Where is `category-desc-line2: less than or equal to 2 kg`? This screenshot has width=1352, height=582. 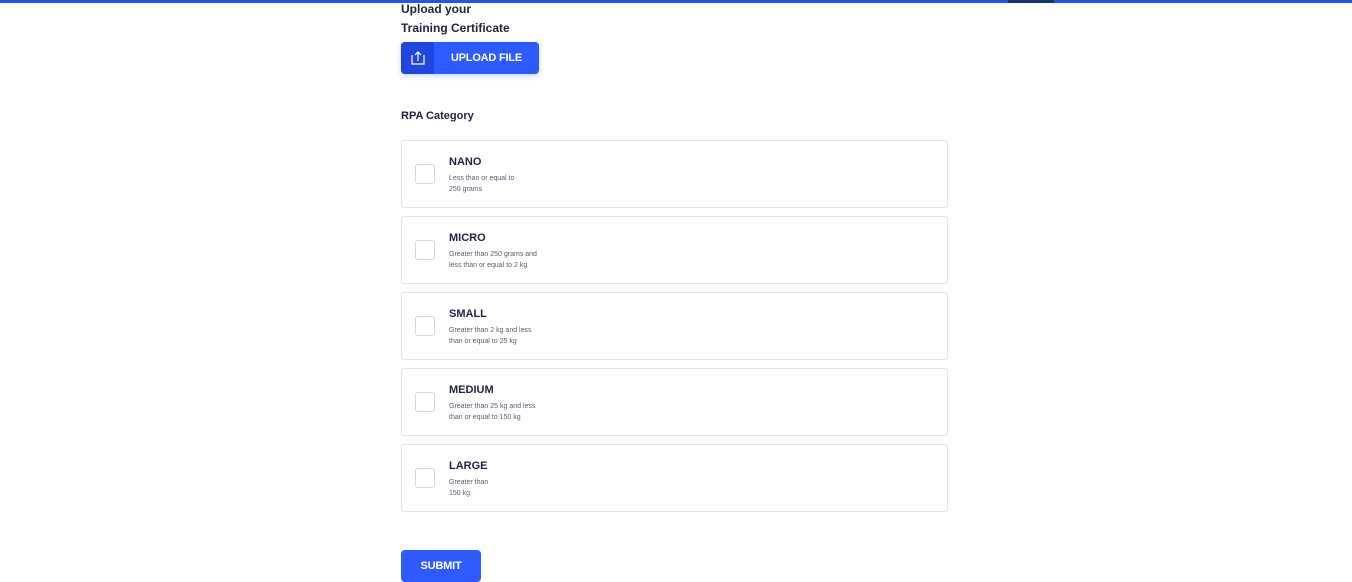
category-desc-line2: less than or equal to 2 kg is located at coordinates (488, 265).